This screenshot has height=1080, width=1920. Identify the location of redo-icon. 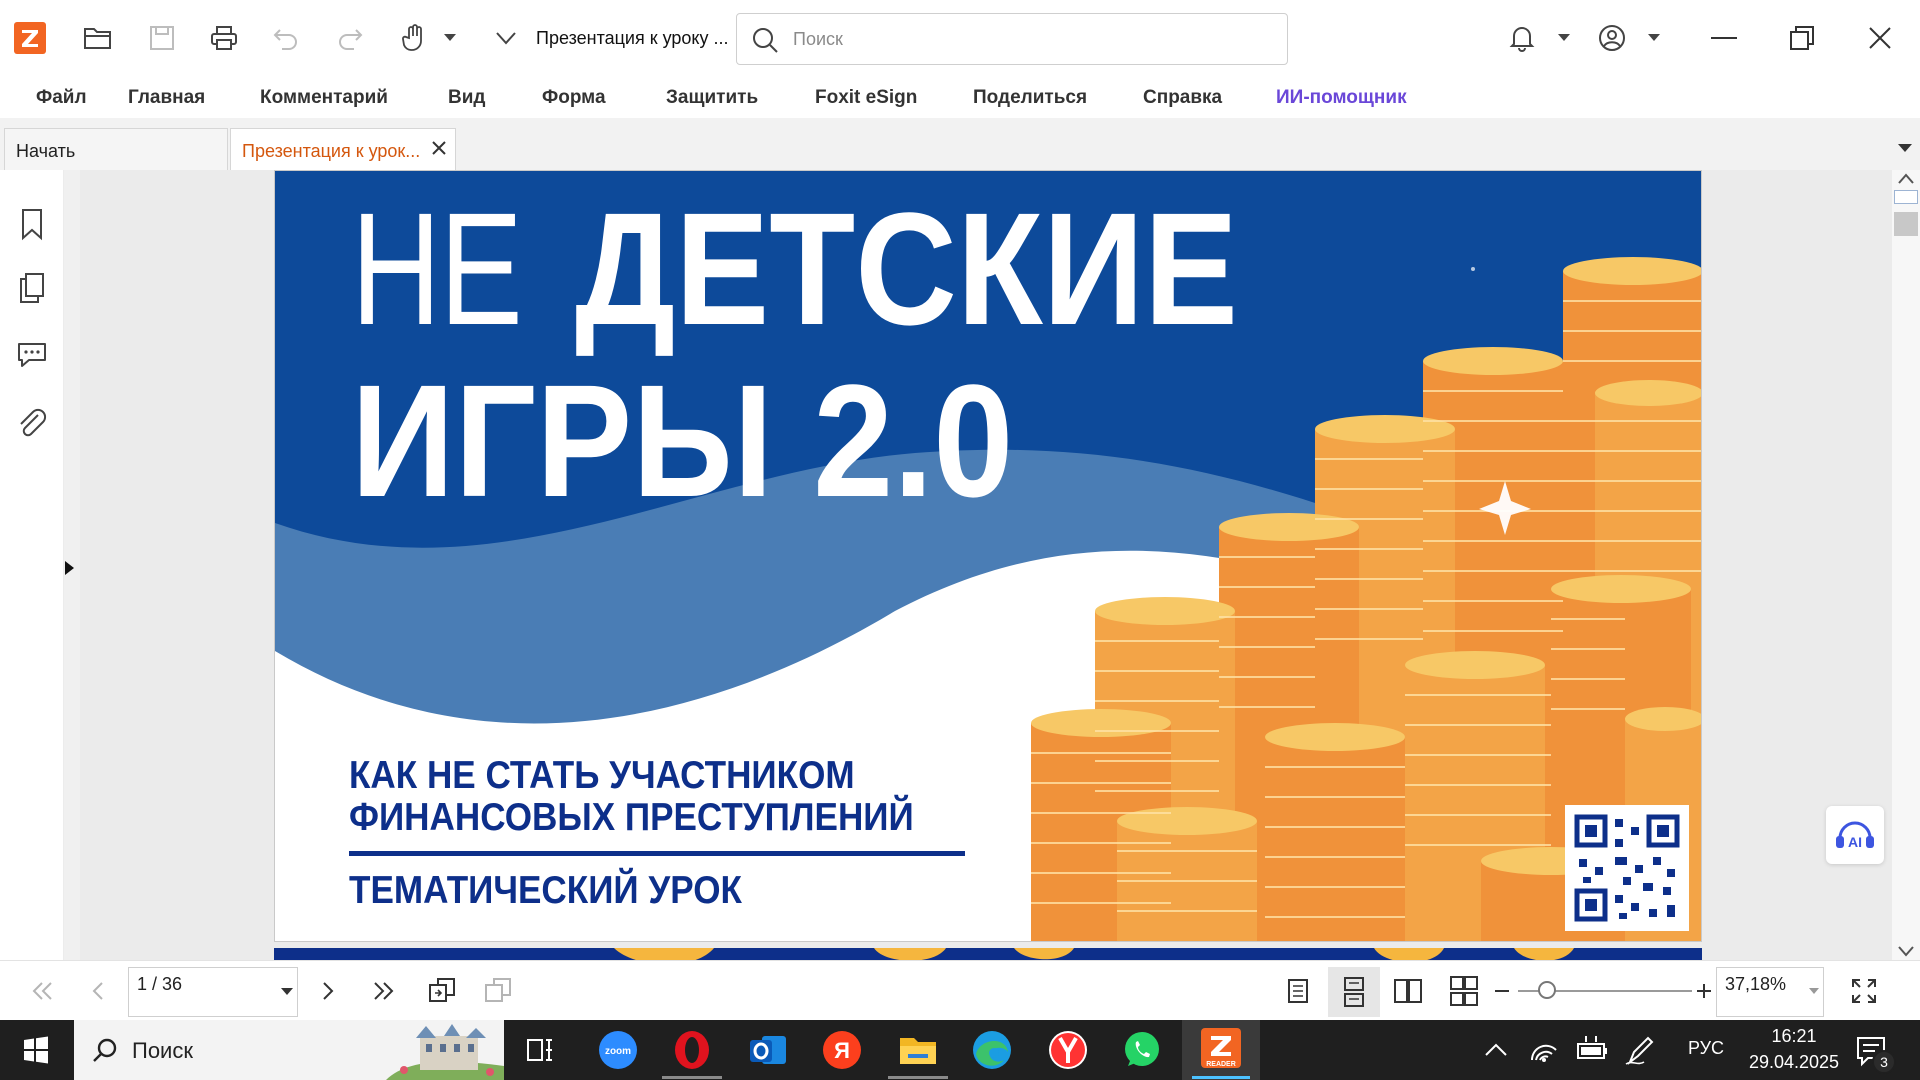
(350, 38).